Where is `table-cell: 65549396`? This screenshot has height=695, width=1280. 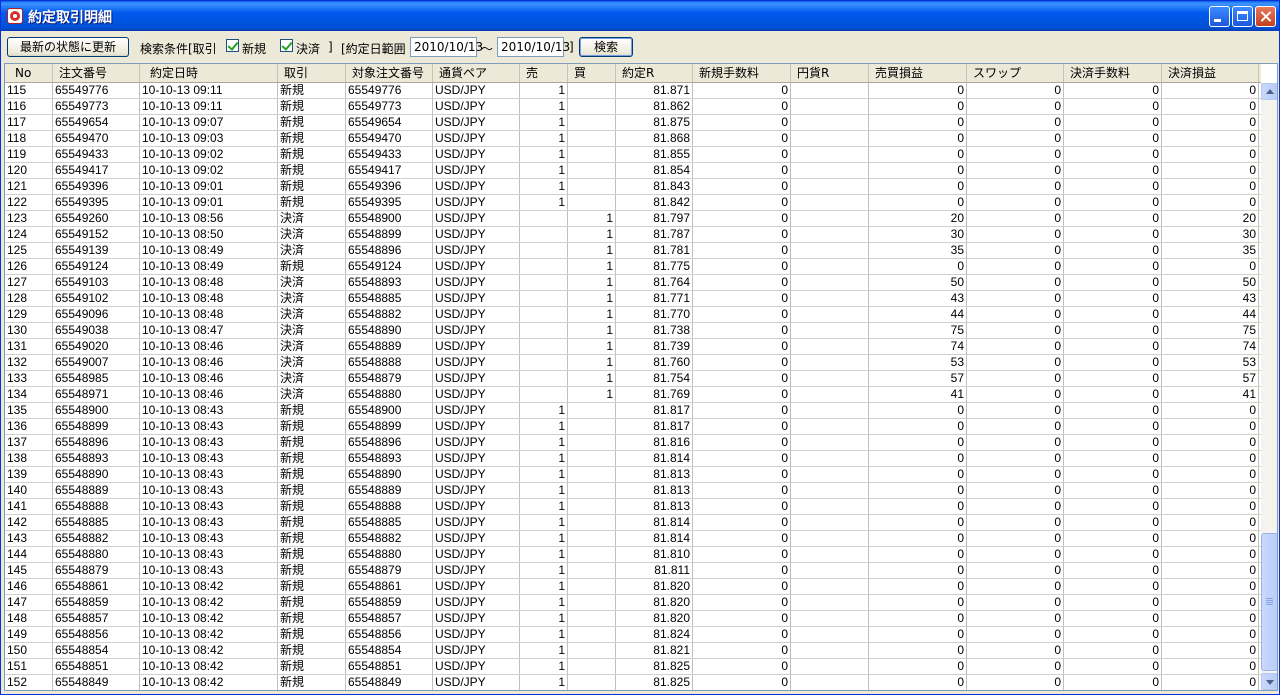 table-cell: 65549396 is located at coordinates (389, 186).